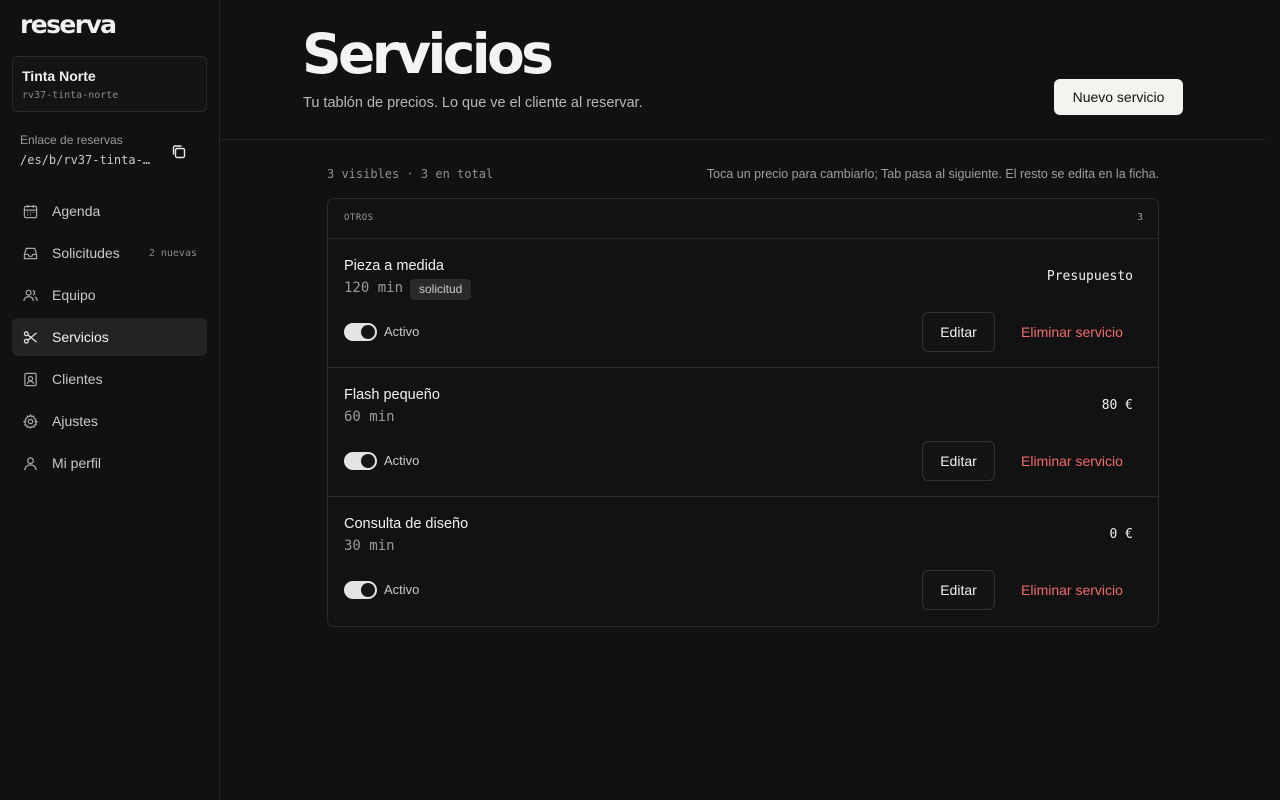 The width and height of the screenshot is (1280, 800). What do you see at coordinates (1090, 276) in the screenshot?
I see `service-price: Presupuesto` at bounding box center [1090, 276].